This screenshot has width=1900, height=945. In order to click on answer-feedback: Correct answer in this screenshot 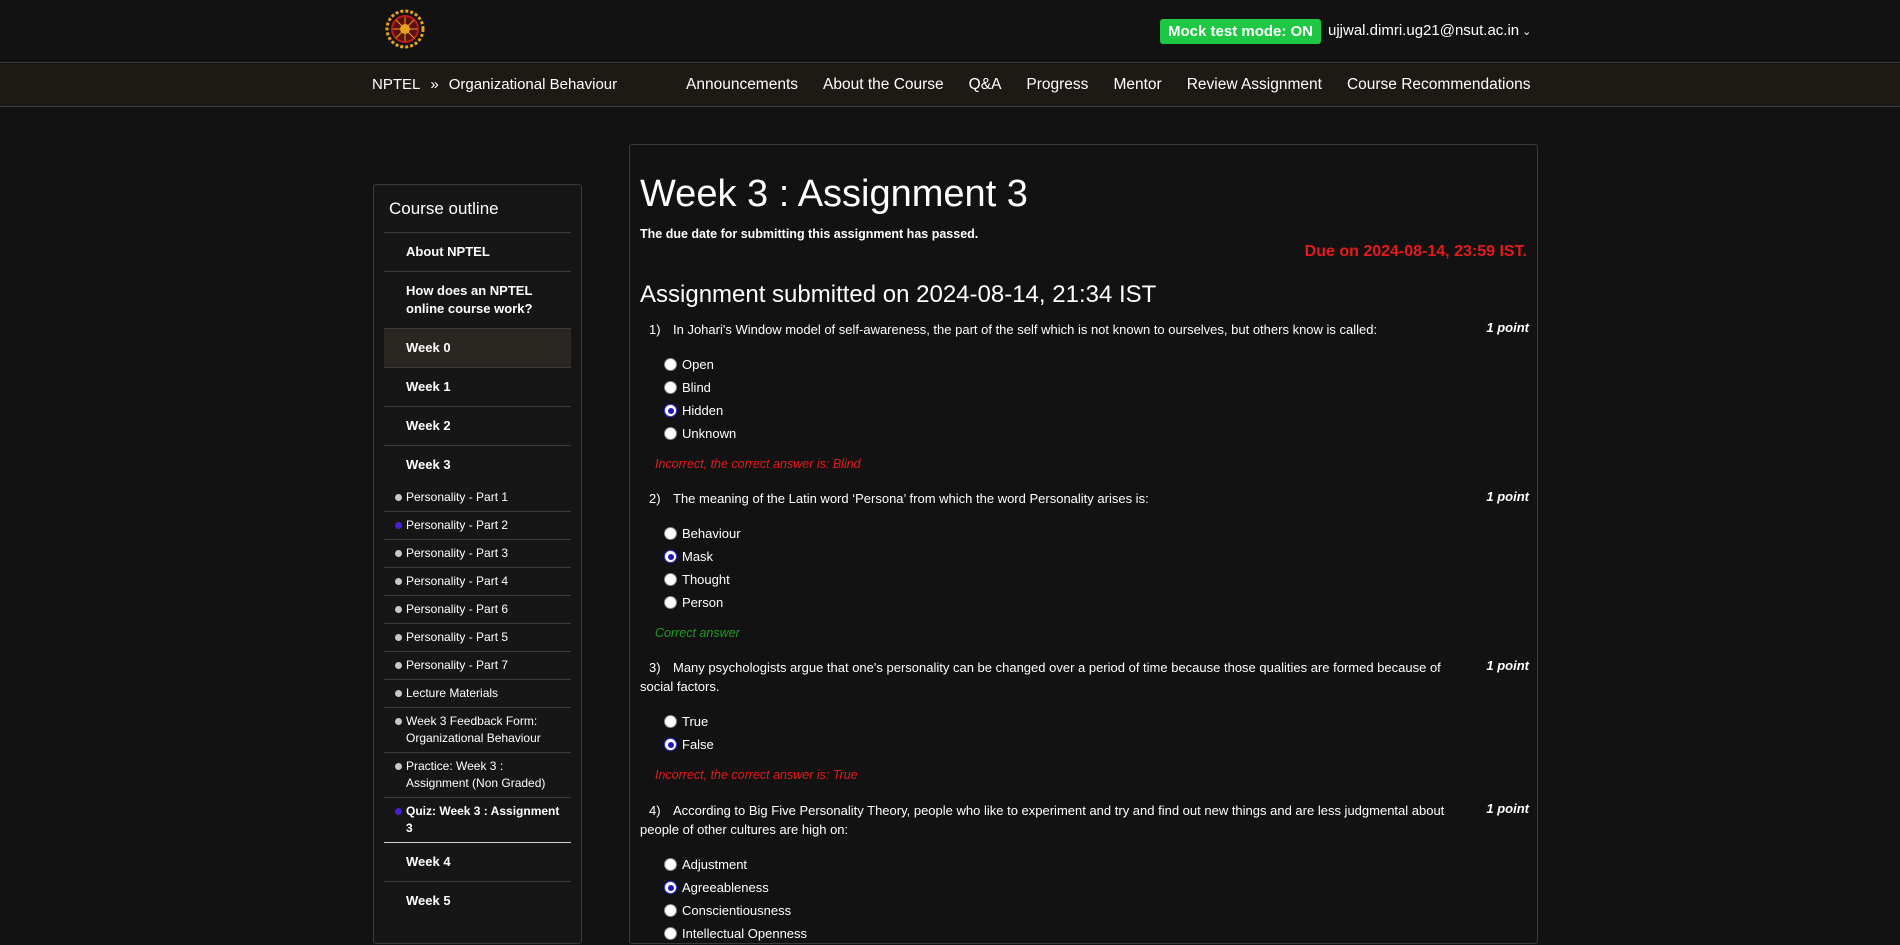, I will do `click(697, 633)`.